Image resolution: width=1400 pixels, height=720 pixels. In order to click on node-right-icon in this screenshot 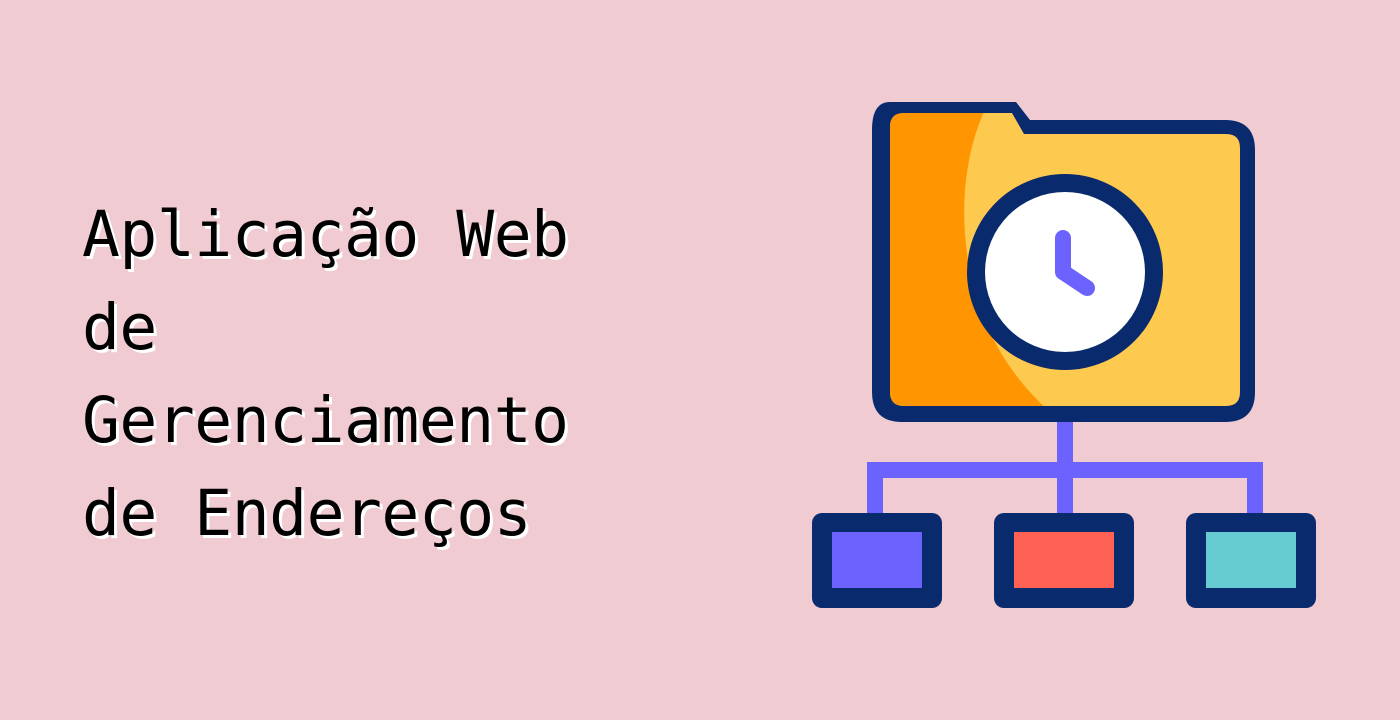, I will do `click(1251, 560)`.